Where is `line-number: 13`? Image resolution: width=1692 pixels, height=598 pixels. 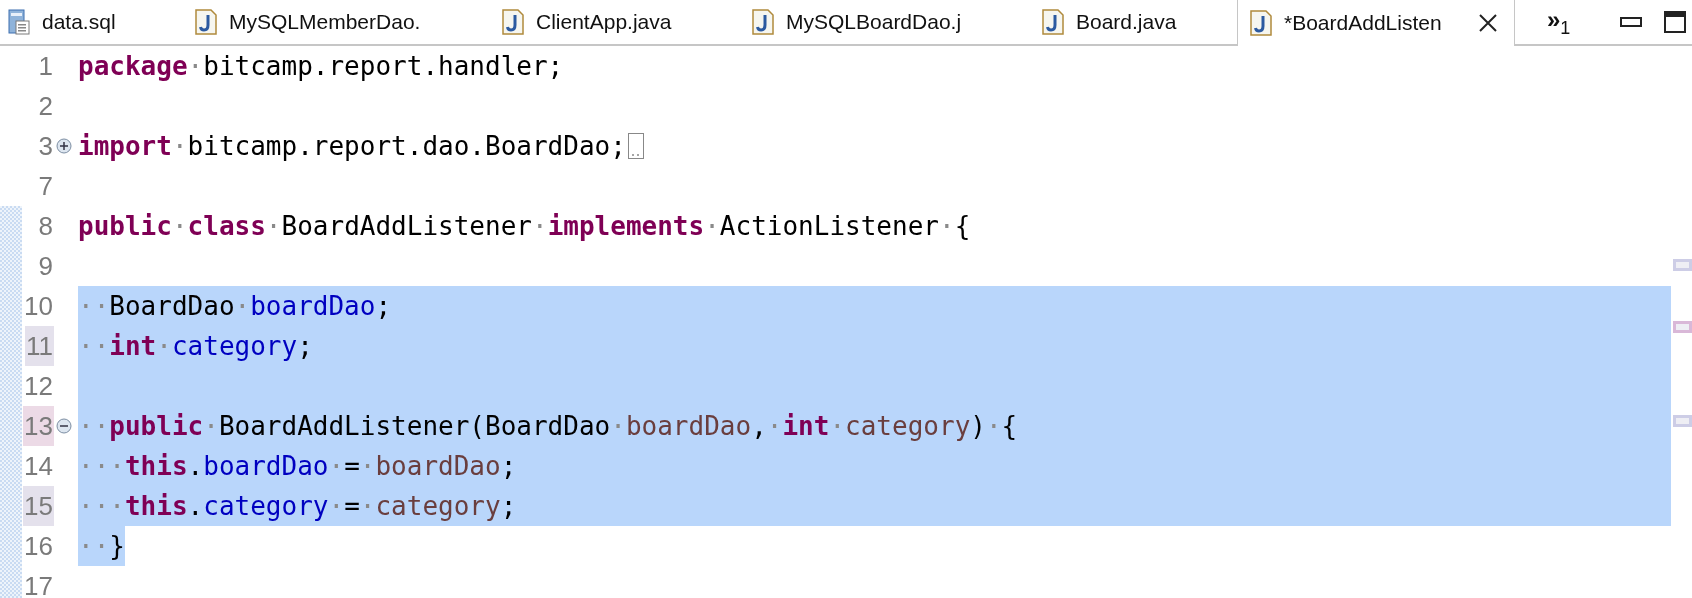
line-number: 13 is located at coordinates (38, 426).